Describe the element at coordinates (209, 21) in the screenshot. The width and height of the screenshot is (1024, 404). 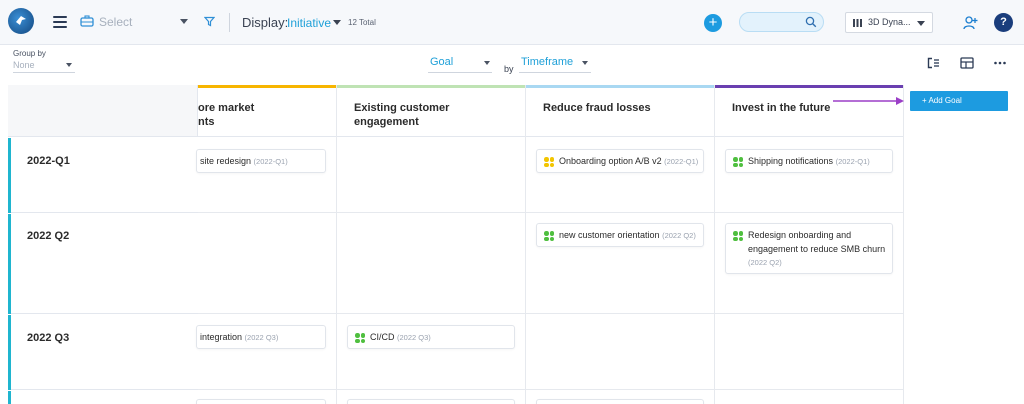
I see `filter-icon` at that location.